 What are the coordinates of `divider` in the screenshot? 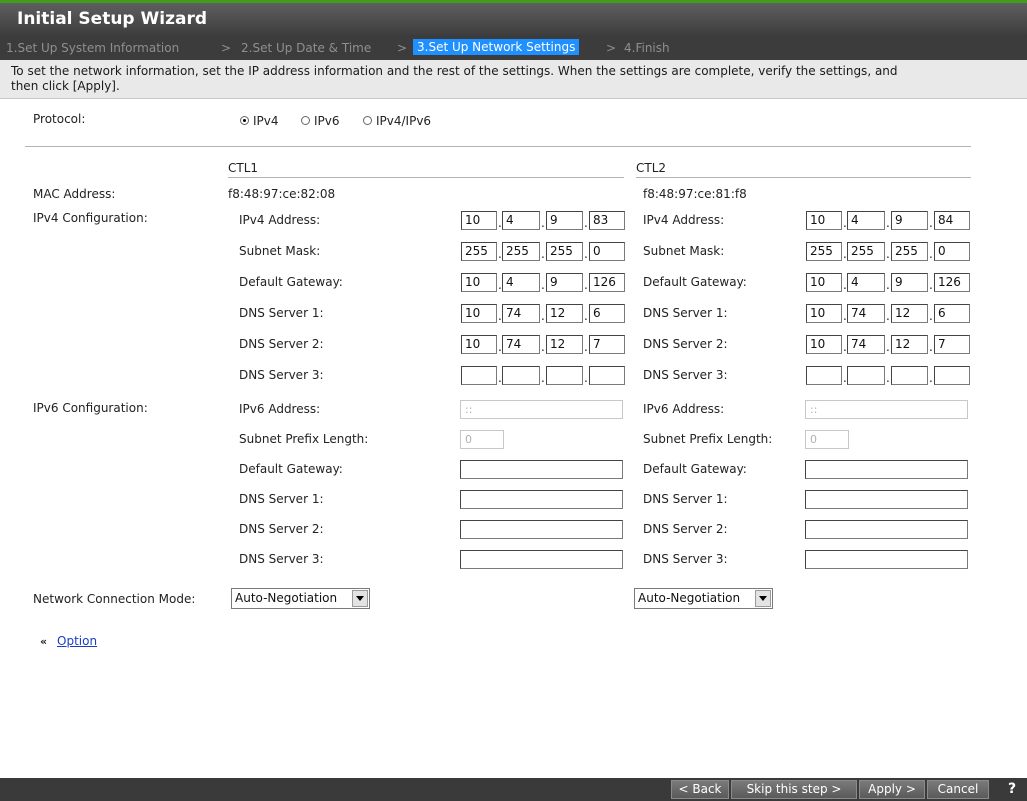 It's located at (498, 146).